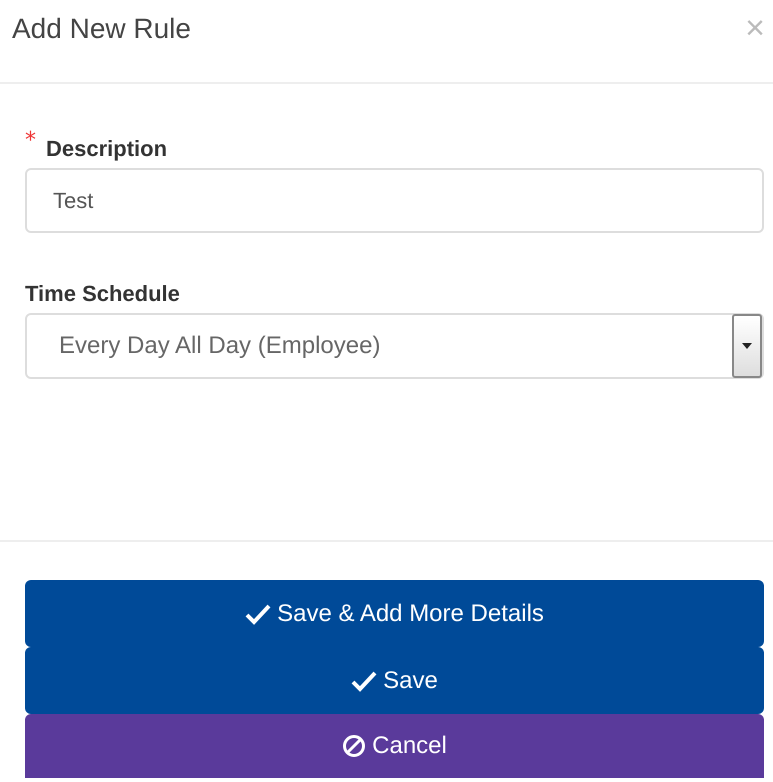 The height and width of the screenshot is (782, 773). What do you see at coordinates (394, 680) in the screenshot?
I see `save-button: Save` at bounding box center [394, 680].